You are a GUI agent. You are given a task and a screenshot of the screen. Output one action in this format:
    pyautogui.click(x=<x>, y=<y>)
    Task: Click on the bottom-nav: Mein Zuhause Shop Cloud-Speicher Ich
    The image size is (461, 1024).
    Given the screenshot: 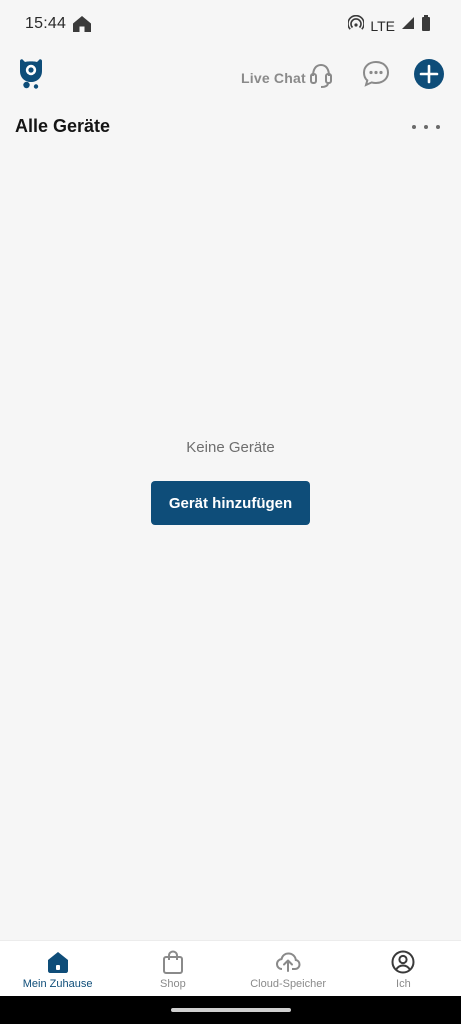 What is the action you would take?
    pyautogui.click(x=230, y=968)
    